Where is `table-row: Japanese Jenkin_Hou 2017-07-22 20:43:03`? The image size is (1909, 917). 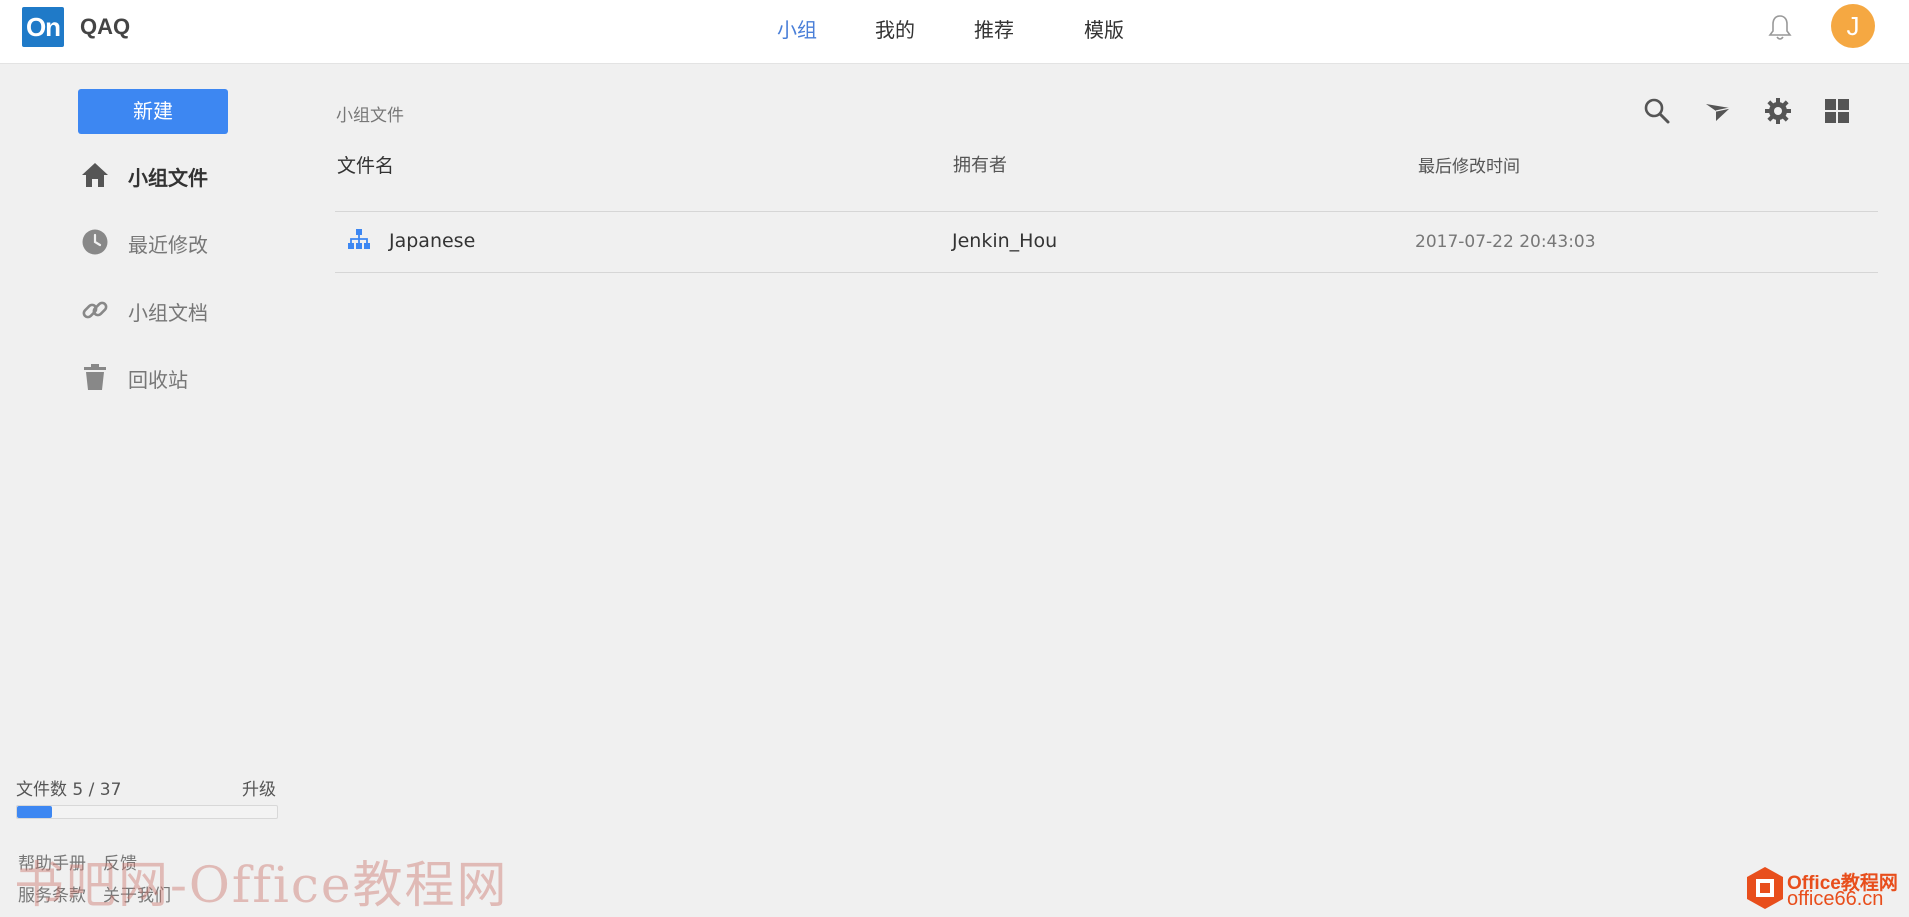 table-row: Japanese Jenkin_Hou 2017-07-22 20:43:03 is located at coordinates (1106, 242).